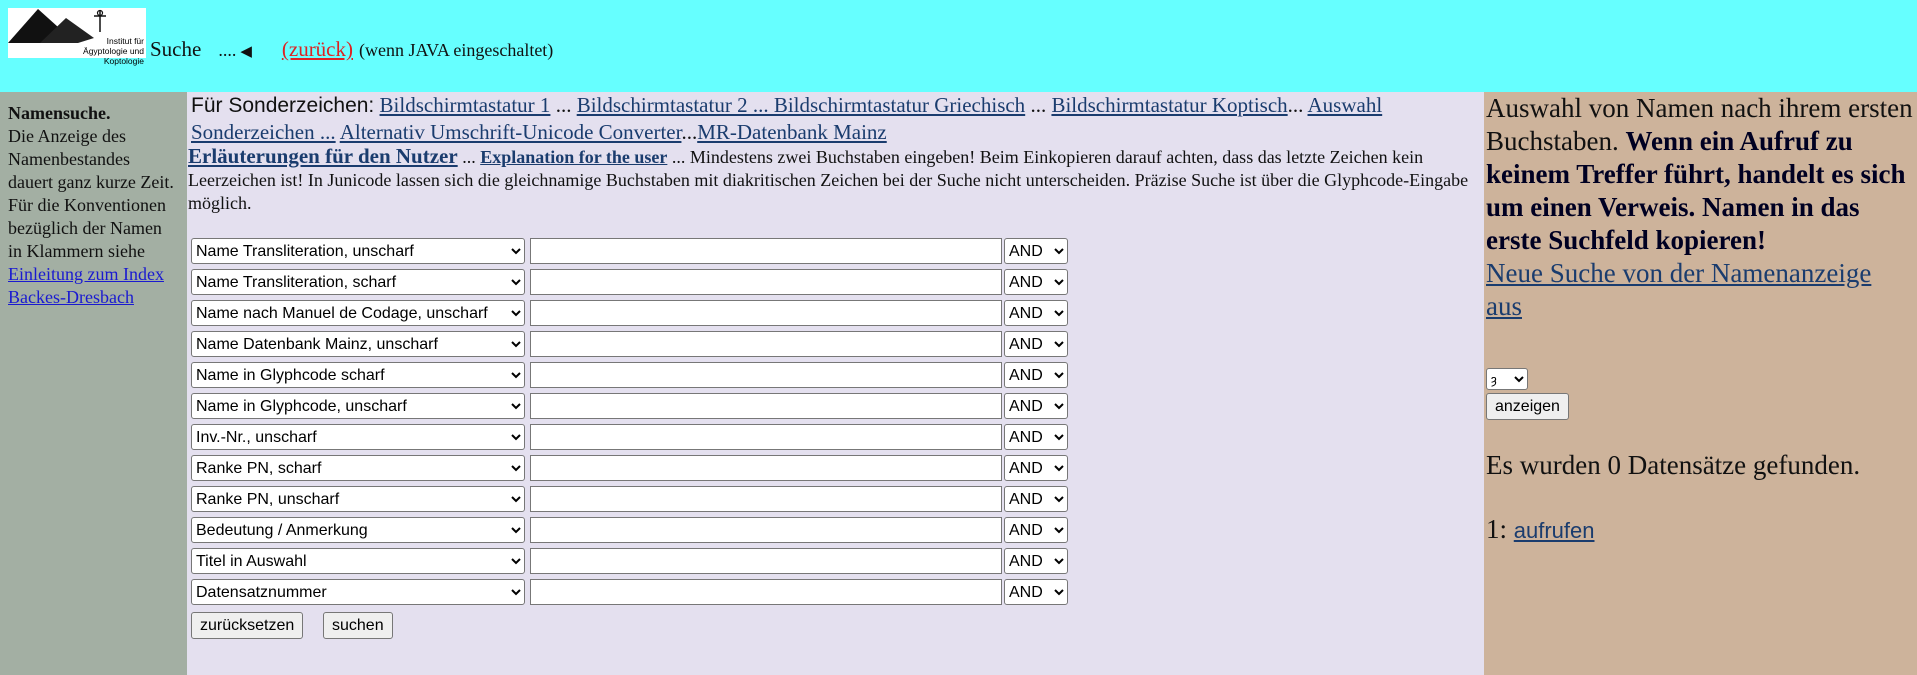 This screenshot has width=1917, height=675. I want to click on search-field-select: Name Transliteration, unscharf, so click(358, 251).